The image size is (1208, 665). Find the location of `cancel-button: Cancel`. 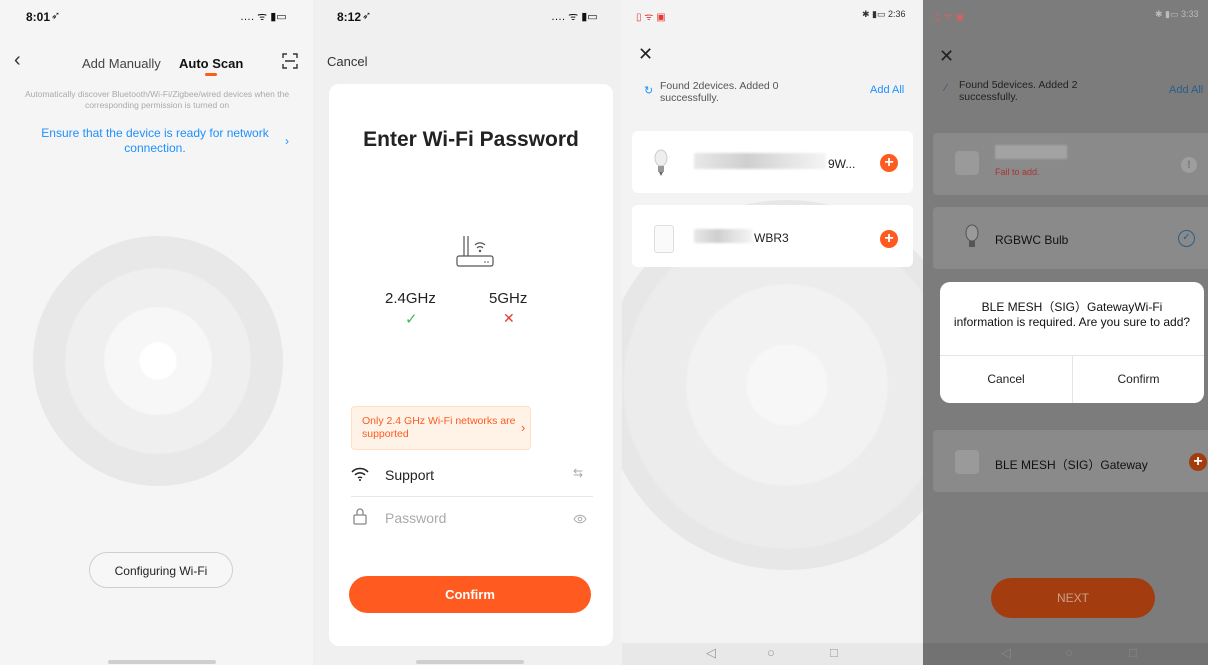

cancel-button: Cancel is located at coordinates (347, 61).